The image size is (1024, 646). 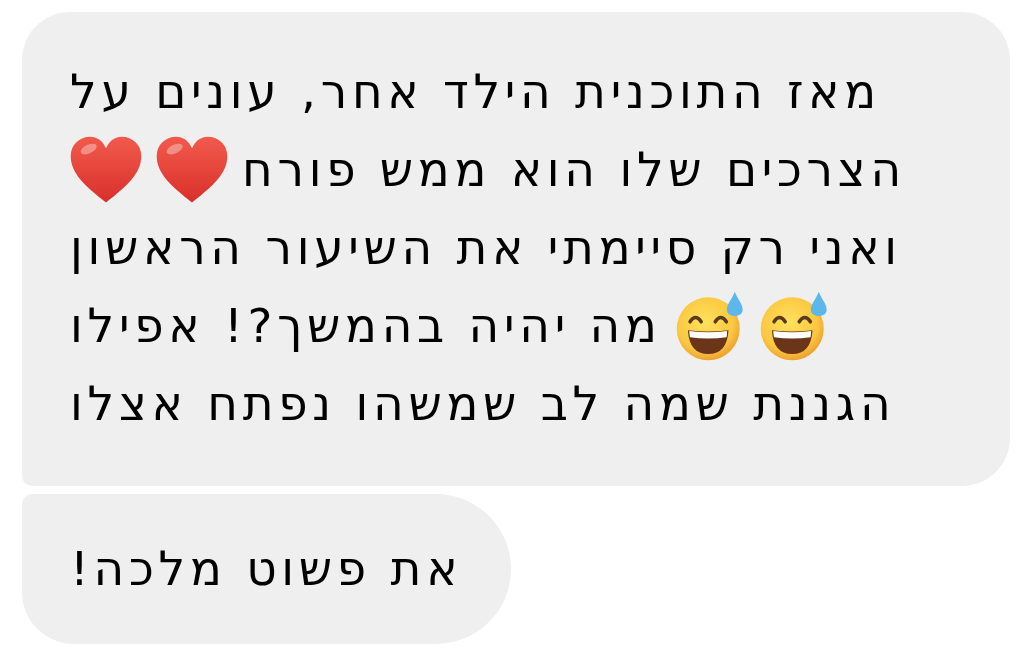 What do you see at coordinates (574, 170) in the screenshot?
I see `message-text: הצרכים שלו הוא ממש פורח` at bounding box center [574, 170].